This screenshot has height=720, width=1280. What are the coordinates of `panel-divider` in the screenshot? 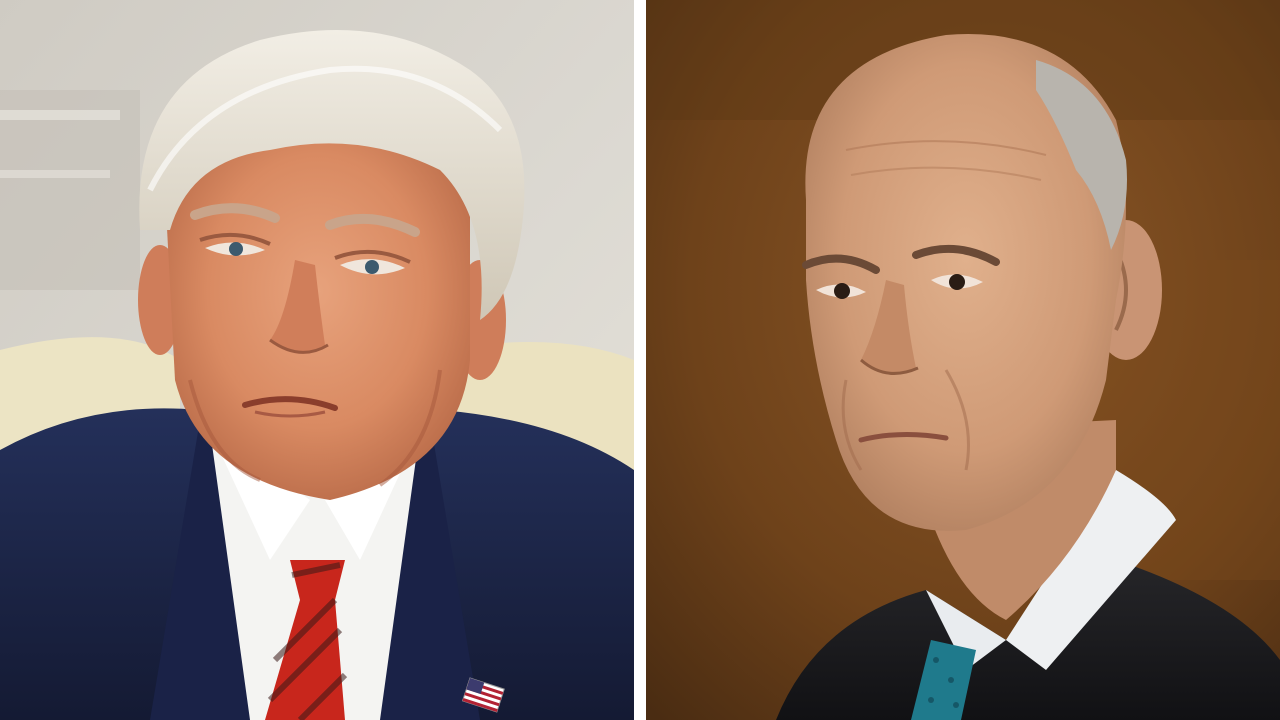 It's located at (640, 360).